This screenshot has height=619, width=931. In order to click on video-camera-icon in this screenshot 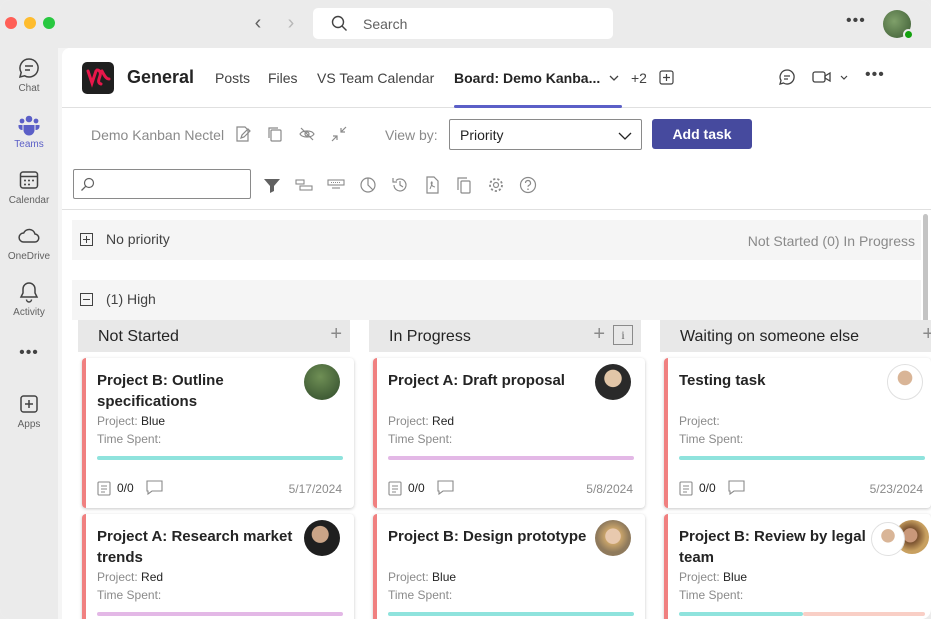, I will do `click(822, 77)`.